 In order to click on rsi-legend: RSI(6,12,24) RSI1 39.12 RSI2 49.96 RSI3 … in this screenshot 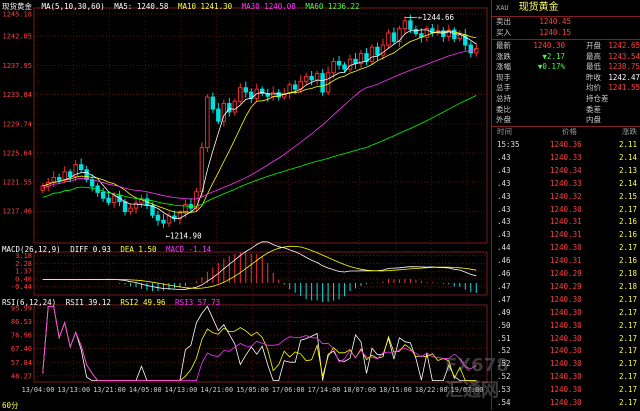, I will do `click(113, 302)`.